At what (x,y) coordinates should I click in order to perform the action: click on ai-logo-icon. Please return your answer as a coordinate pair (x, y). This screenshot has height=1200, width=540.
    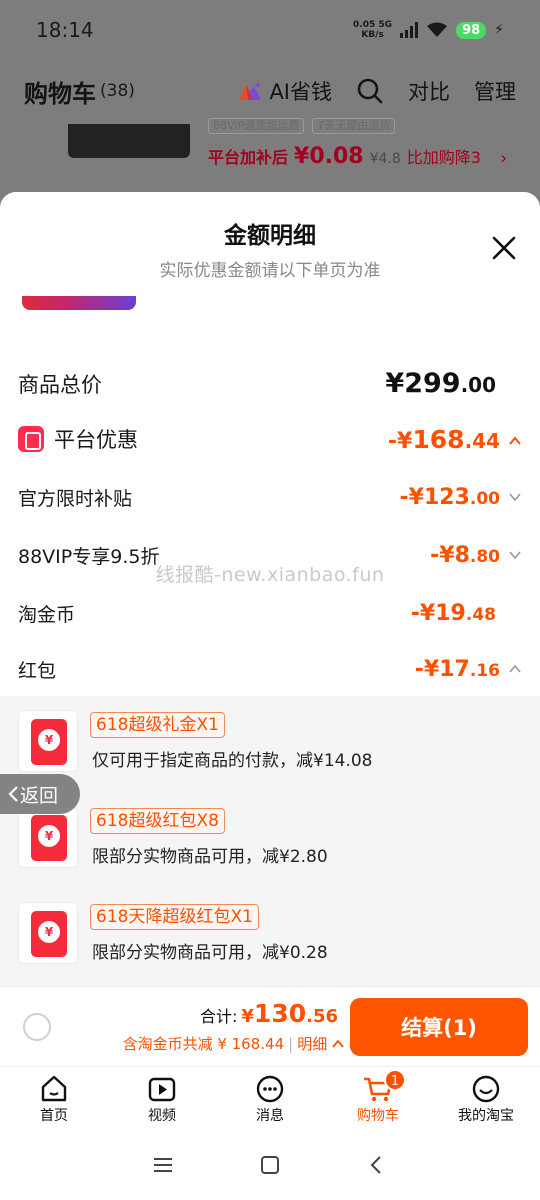
    Looking at the image, I should click on (251, 90).